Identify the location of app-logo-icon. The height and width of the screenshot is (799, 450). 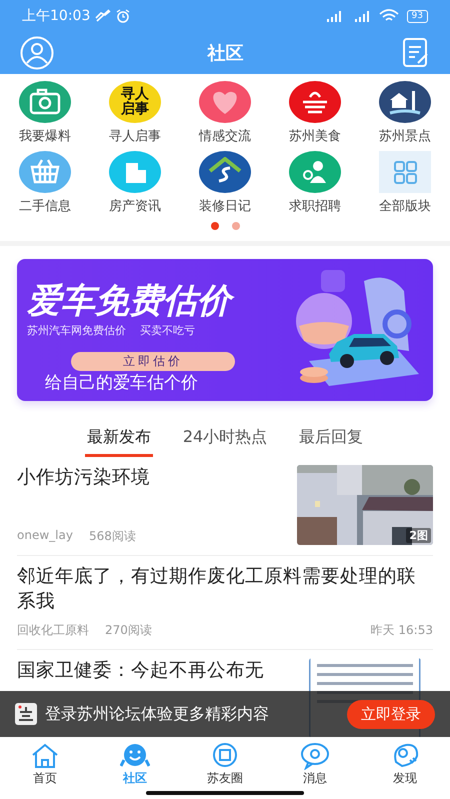
(26, 714).